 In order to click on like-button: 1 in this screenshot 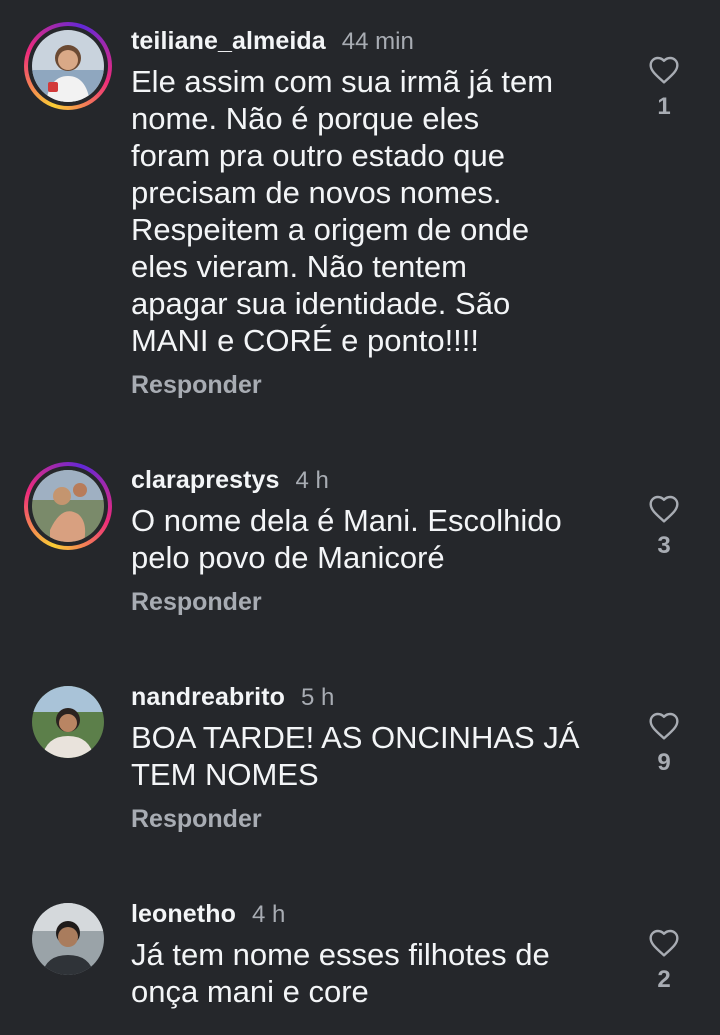, I will do `click(664, 88)`.